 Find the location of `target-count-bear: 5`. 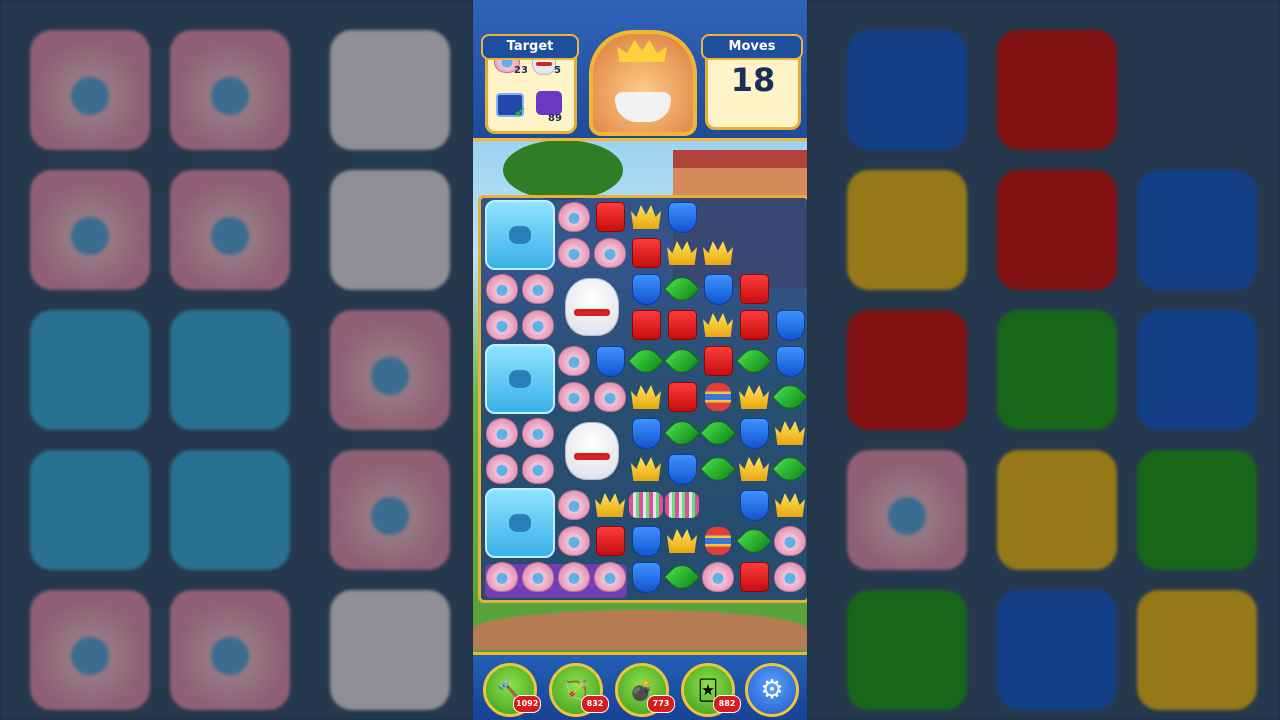

target-count-bear: 5 is located at coordinates (557, 70).